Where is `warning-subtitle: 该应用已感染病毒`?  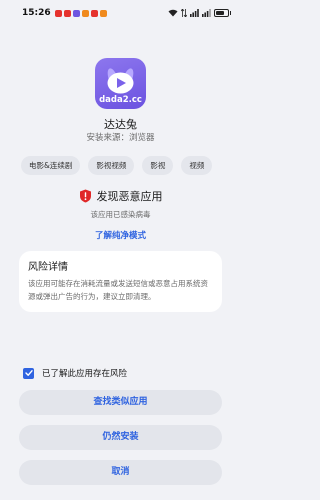
warning-subtitle: 该应用已感染病毒 is located at coordinates (120, 214).